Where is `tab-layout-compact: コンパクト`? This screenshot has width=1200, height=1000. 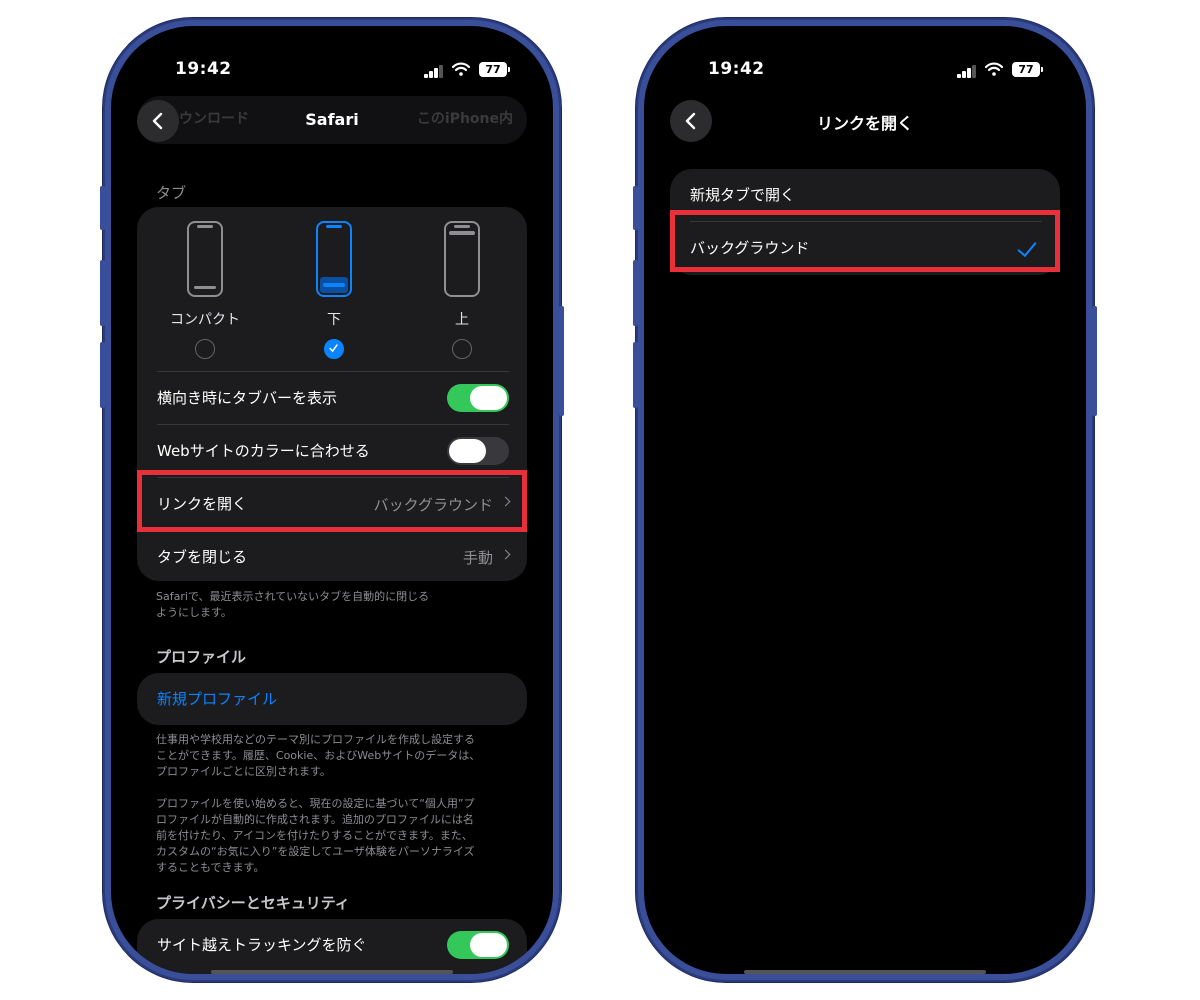
tab-layout-compact: コンパクト is located at coordinates (205, 290).